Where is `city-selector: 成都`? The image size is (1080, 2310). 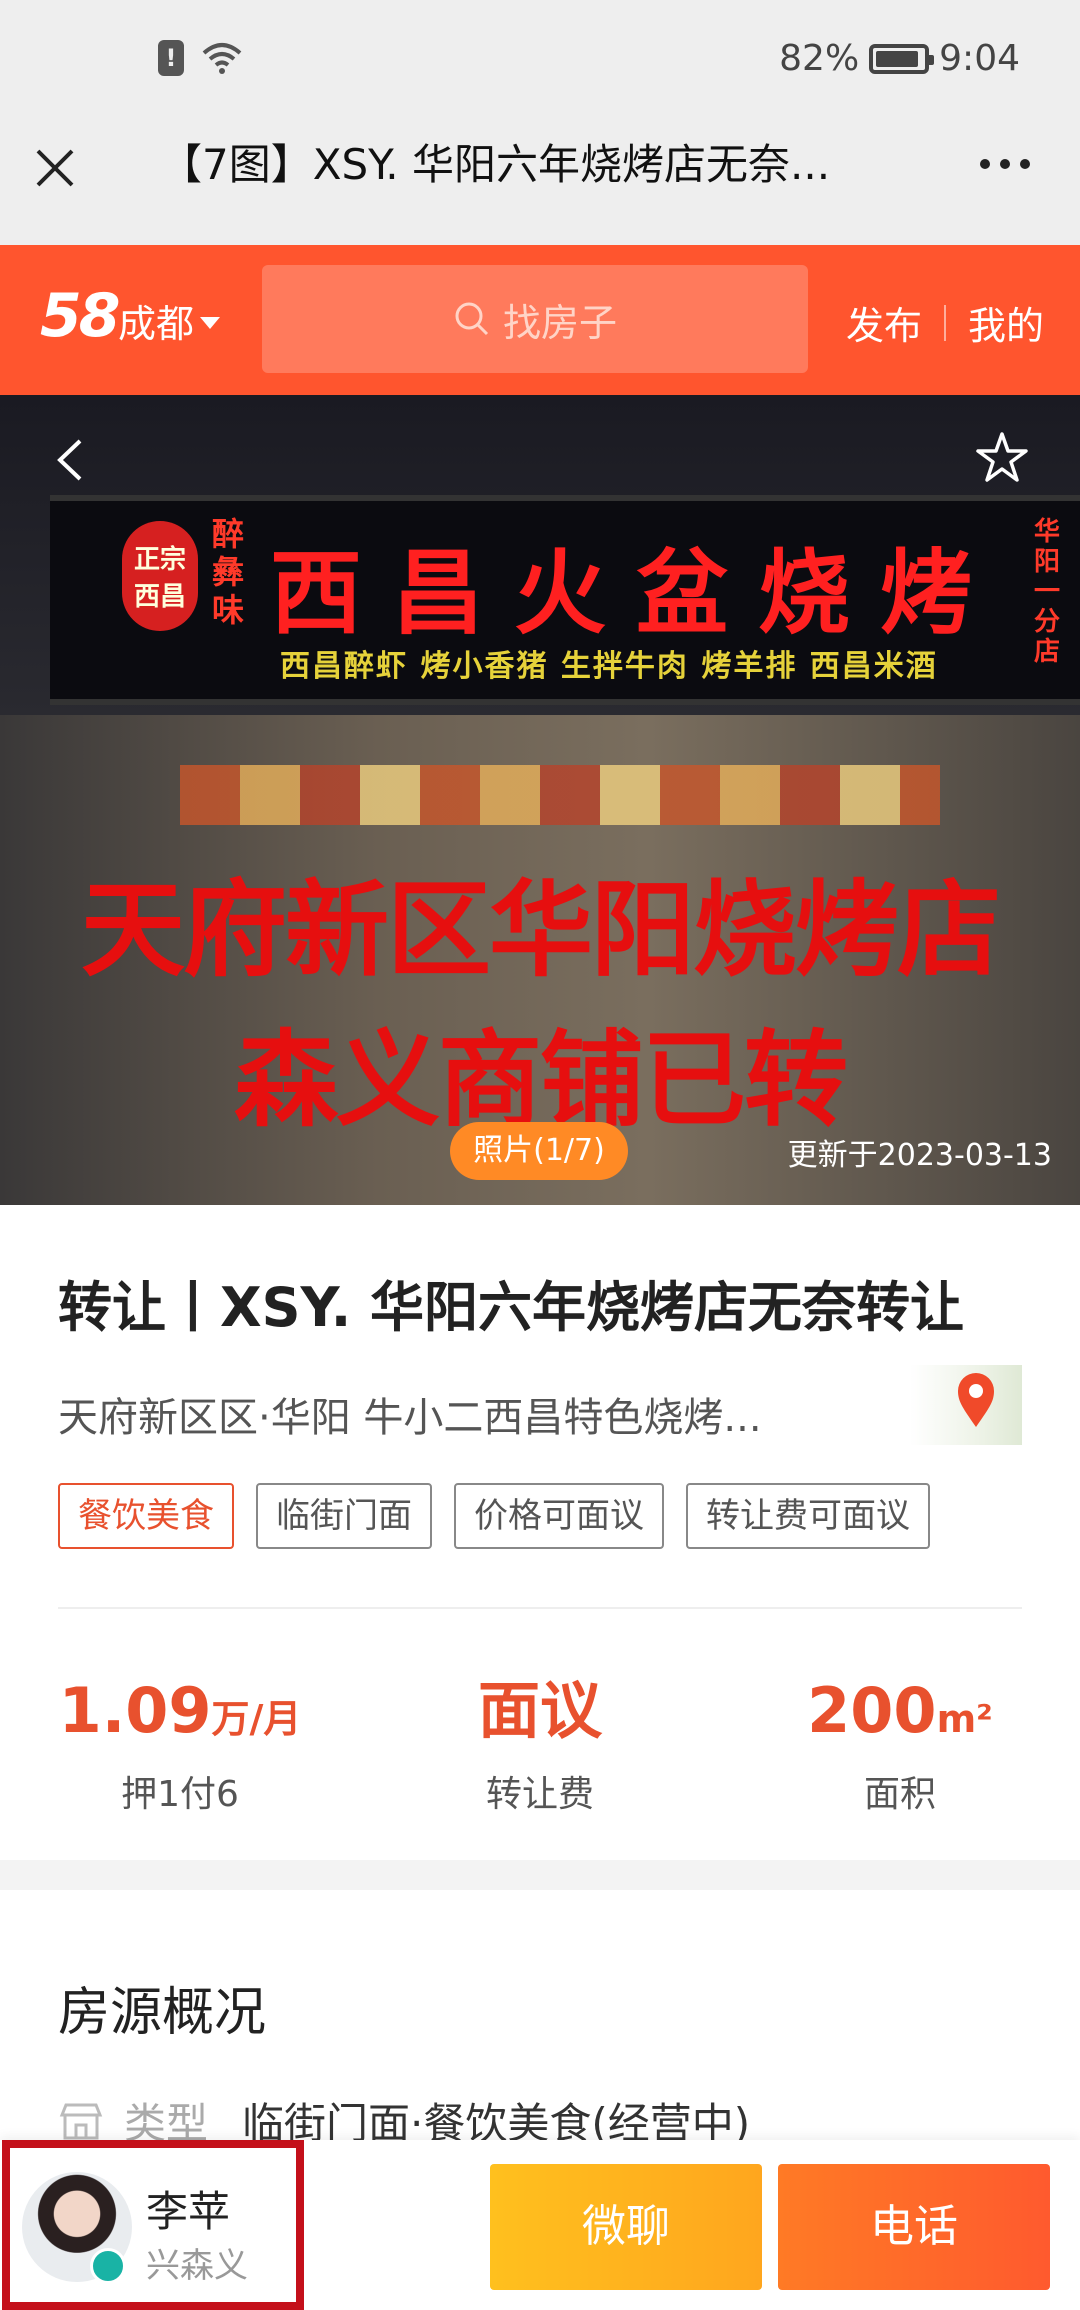
city-selector: 成都 is located at coordinates (169, 320).